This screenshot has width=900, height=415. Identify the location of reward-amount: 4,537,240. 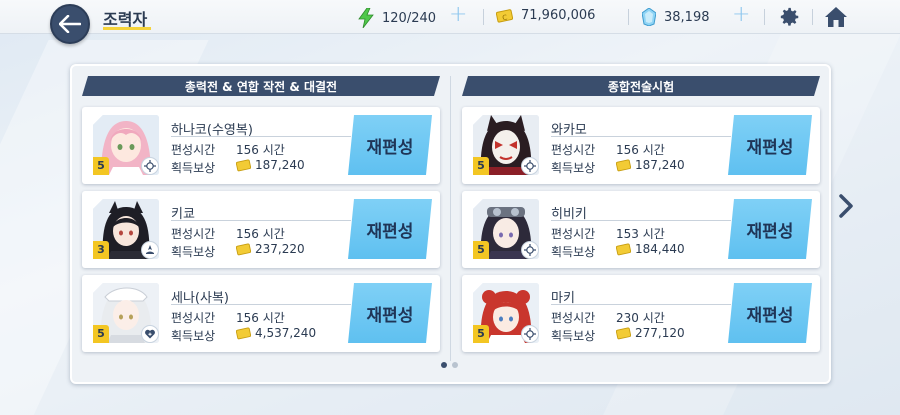
(286, 333).